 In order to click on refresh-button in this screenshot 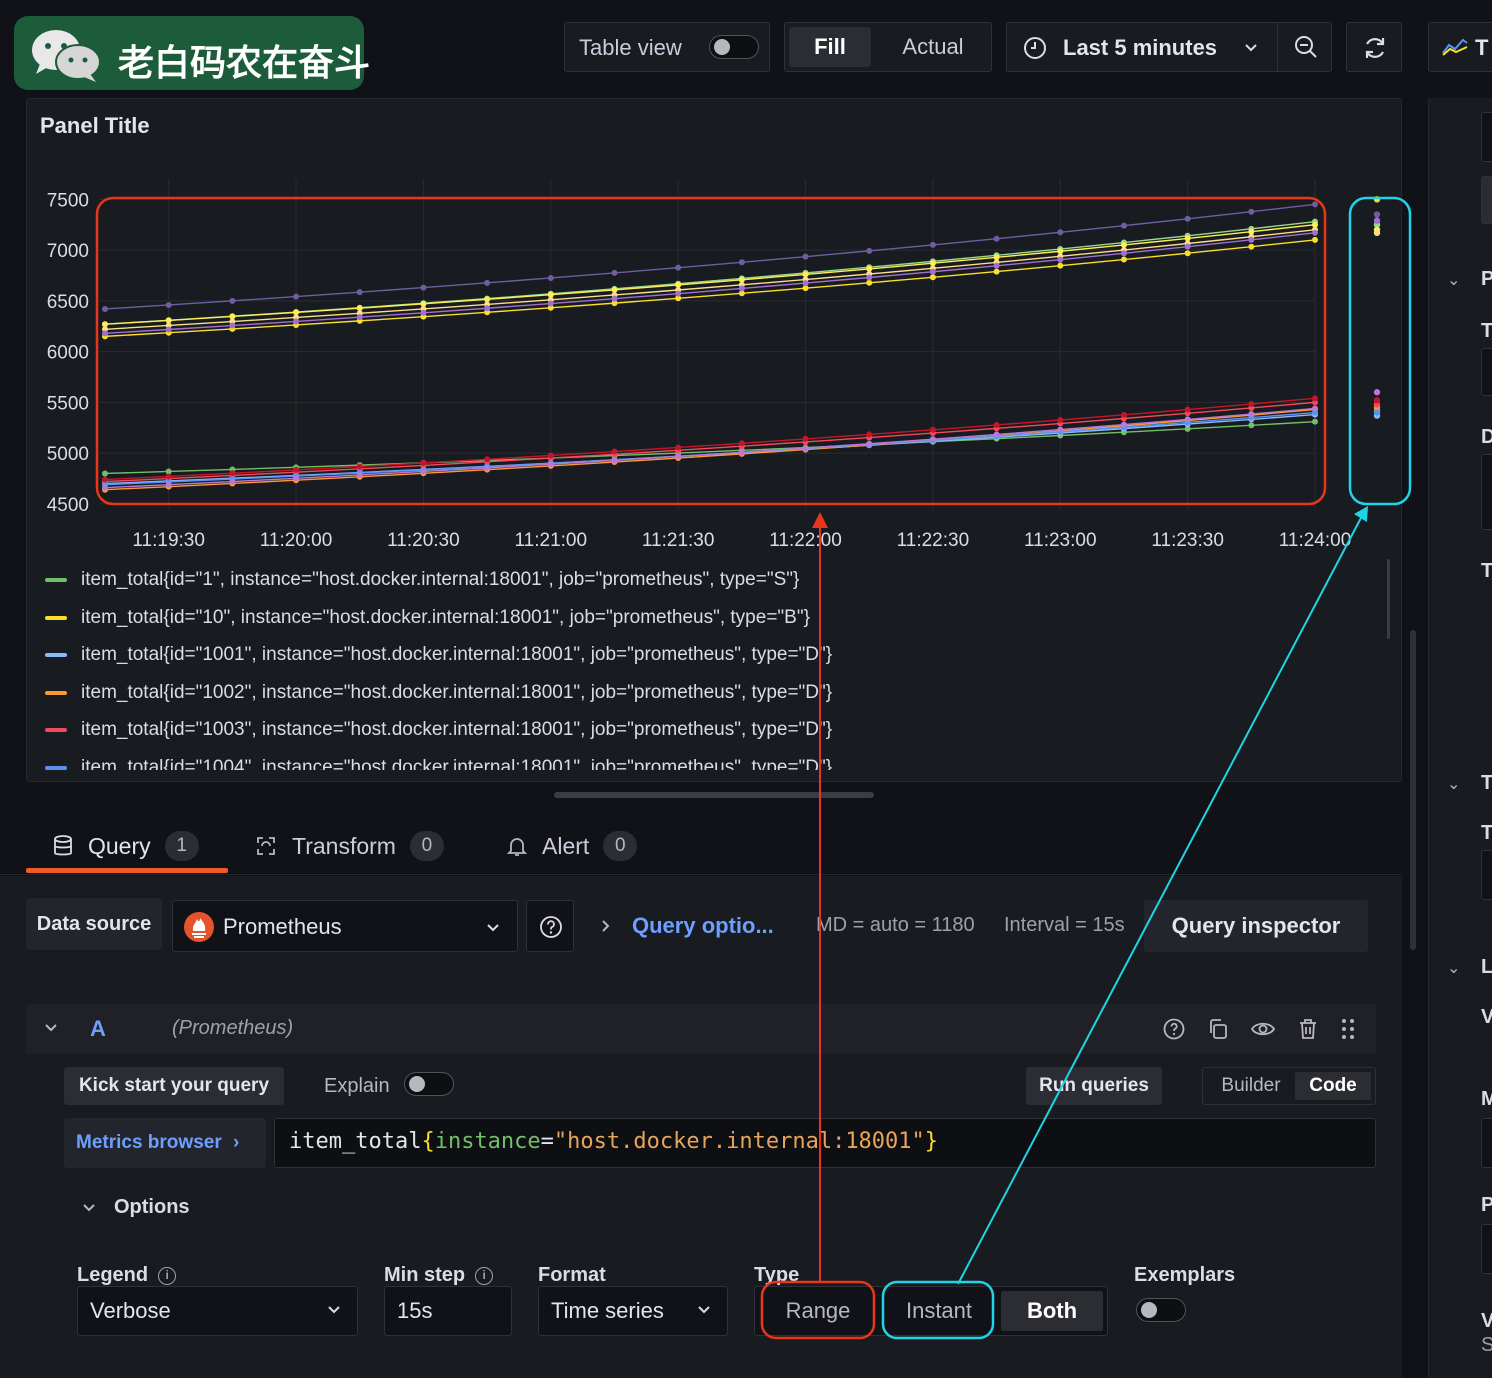, I will do `click(1374, 47)`.